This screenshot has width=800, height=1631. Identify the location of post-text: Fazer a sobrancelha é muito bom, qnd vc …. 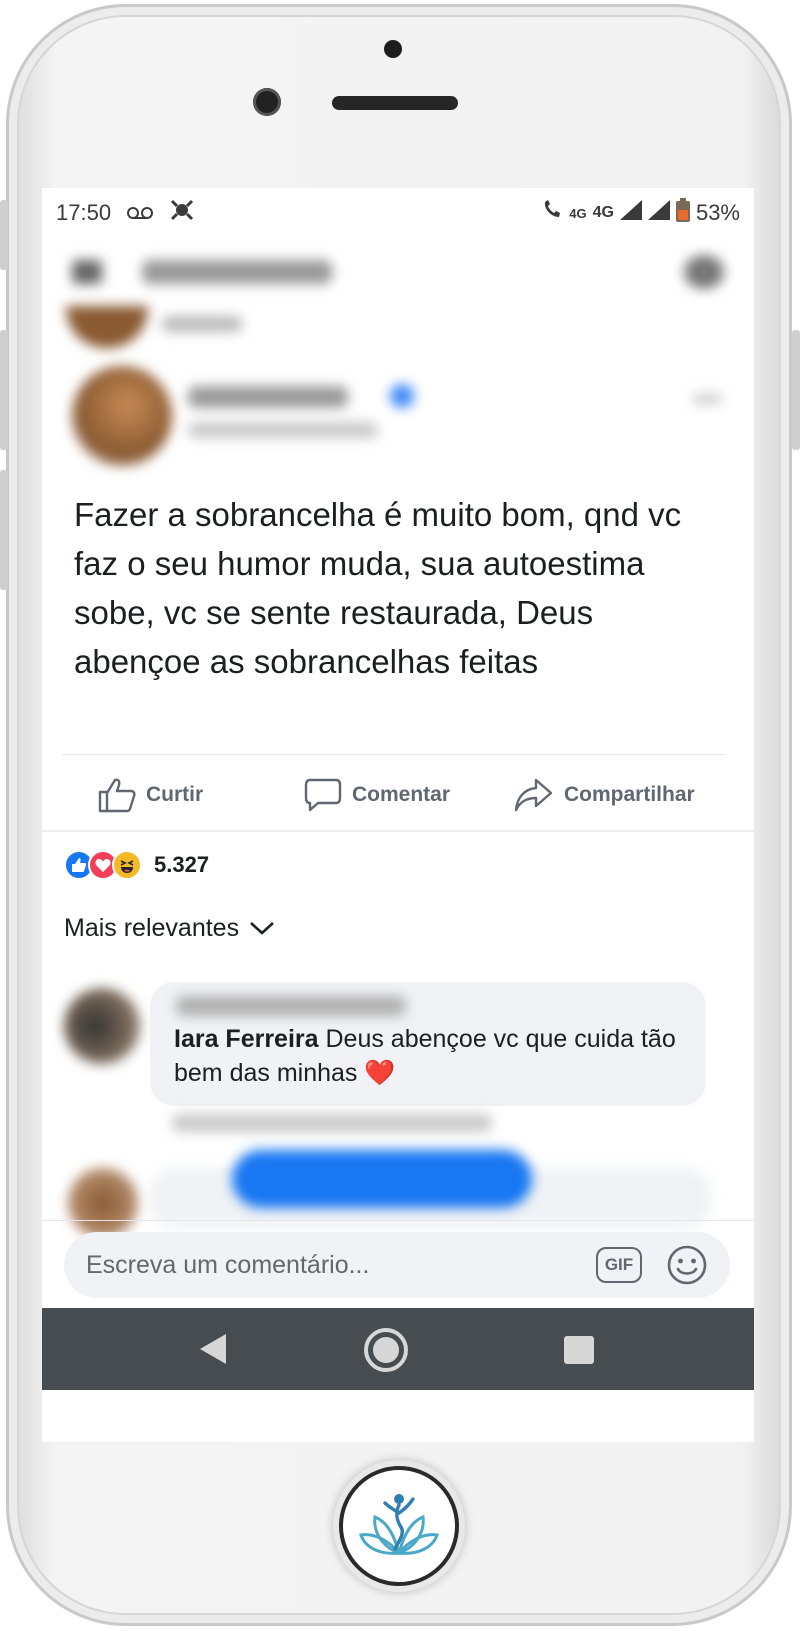
(378, 588).